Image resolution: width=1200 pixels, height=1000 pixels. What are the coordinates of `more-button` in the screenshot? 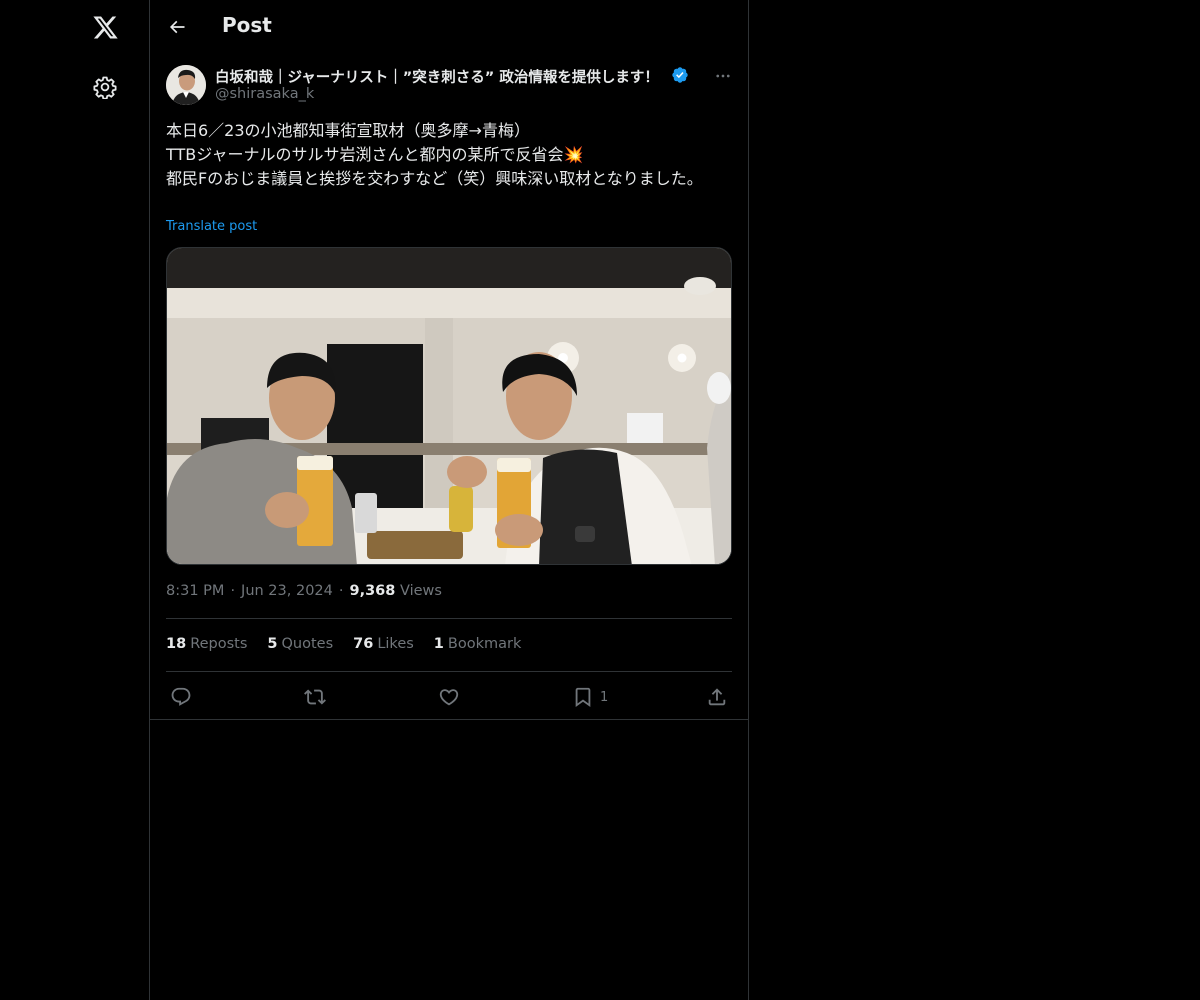 It's located at (723, 76).